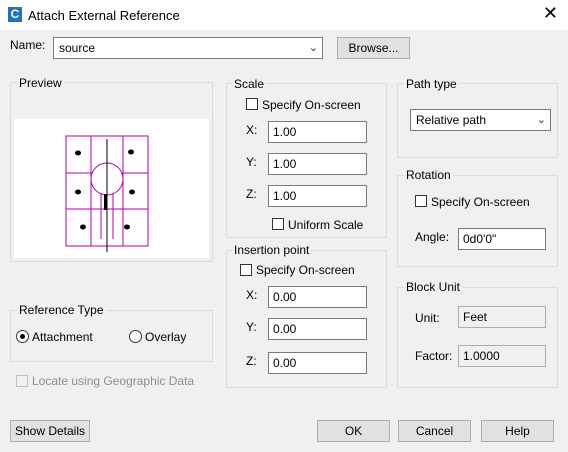 Image resolution: width=568 pixels, height=452 pixels. Describe the element at coordinates (480, 202) in the screenshot. I see `rotation-specify-label: Specify On-screen` at that location.